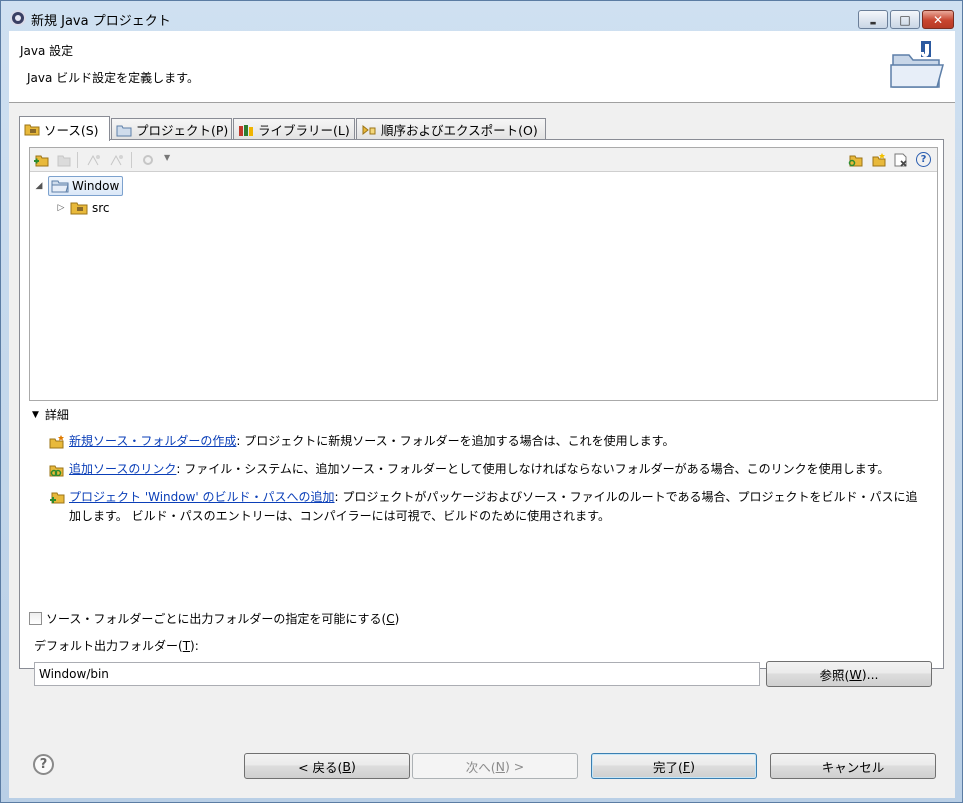  What do you see at coordinates (96, 186) in the screenshot?
I see `tree-project-label: Window` at bounding box center [96, 186].